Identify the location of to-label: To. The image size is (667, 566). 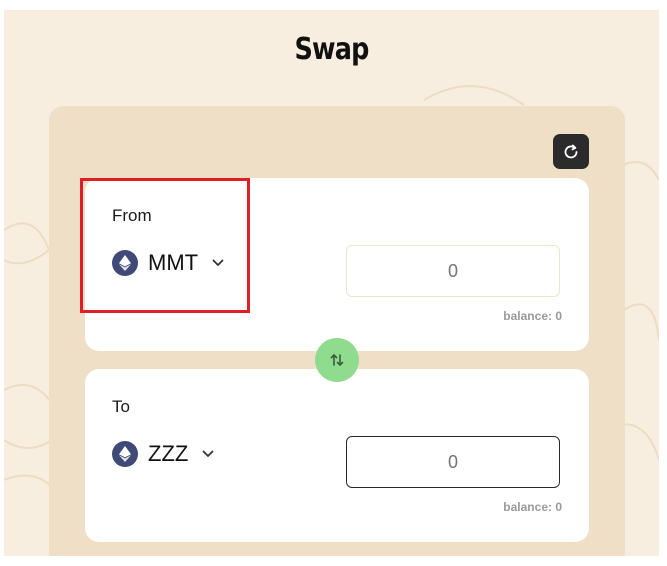
(121, 406).